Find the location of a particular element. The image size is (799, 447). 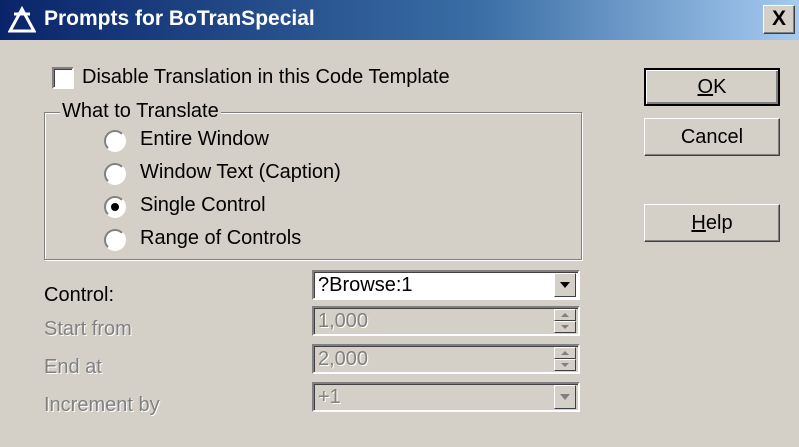

increment-by-label: Increment by is located at coordinates (102, 405).